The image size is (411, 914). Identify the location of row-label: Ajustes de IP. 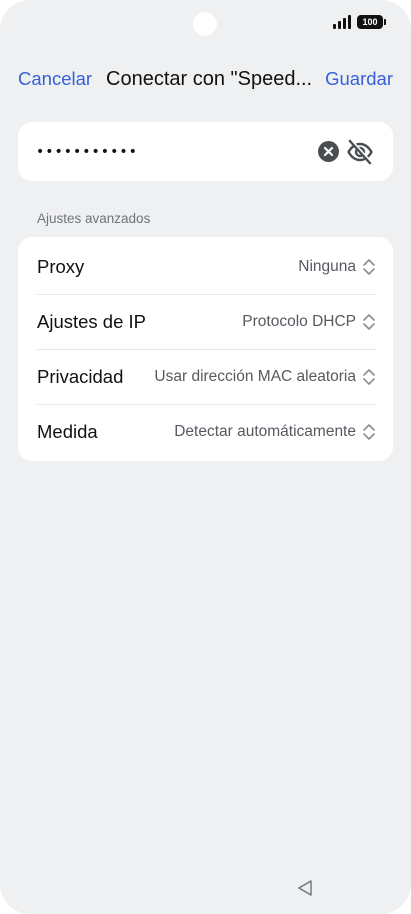
(92, 321).